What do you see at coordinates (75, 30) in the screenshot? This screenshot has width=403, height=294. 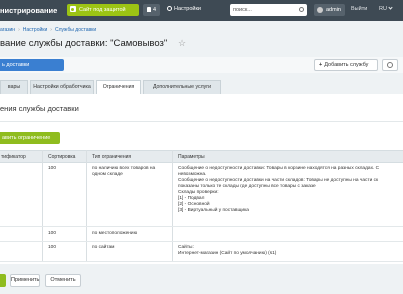 I see `breadcrumb-item-delivery-services: Службы доставки` at bounding box center [75, 30].